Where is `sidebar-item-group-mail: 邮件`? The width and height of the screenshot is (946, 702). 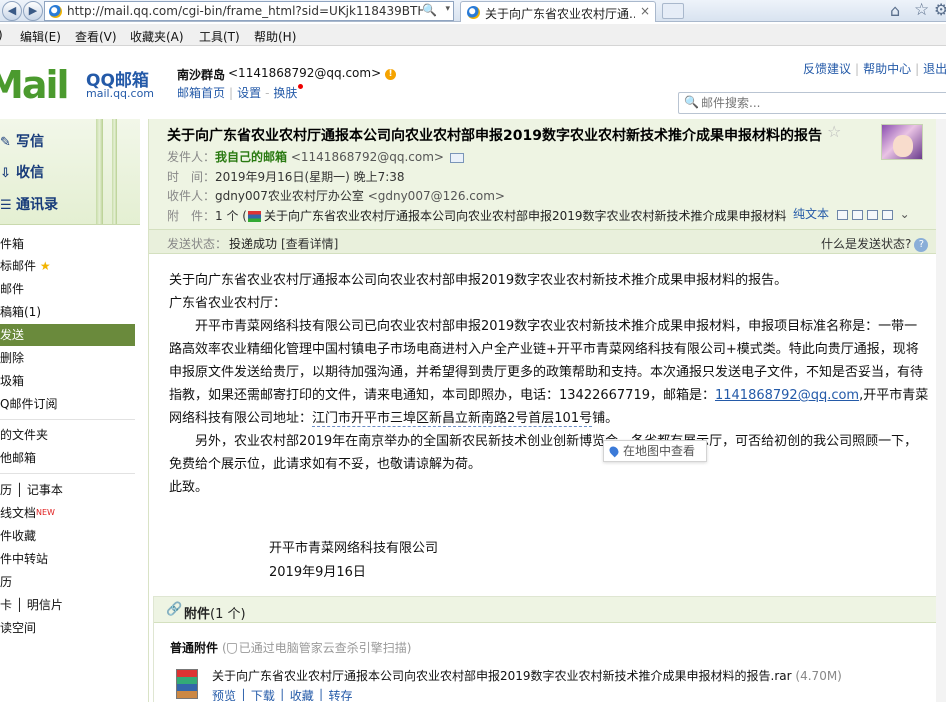
sidebar-item-group-mail: 邮件 is located at coordinates (67, 289).